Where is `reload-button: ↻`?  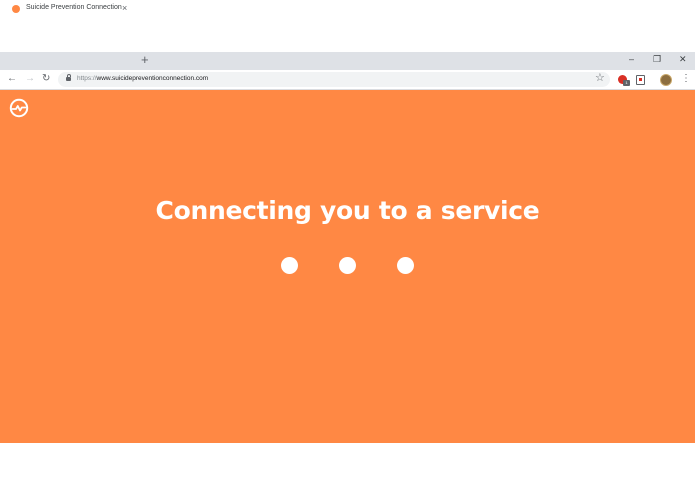 reload-button: ↻ is located at coordinates (46, 79).